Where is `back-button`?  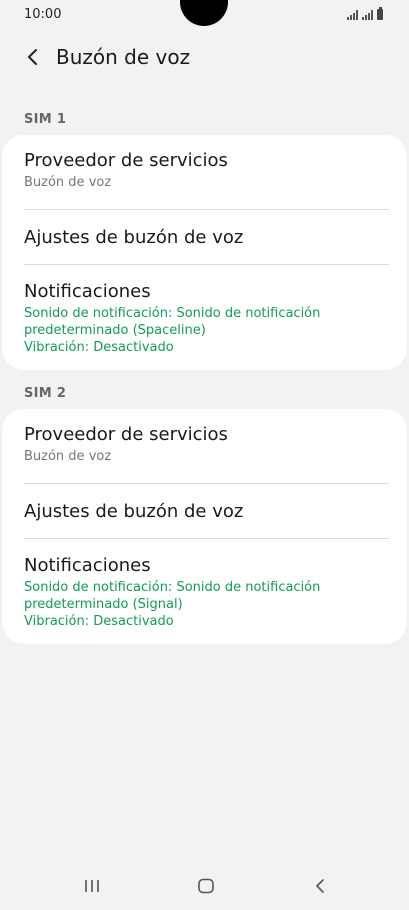 back-button is located at coordinates (33, 57).